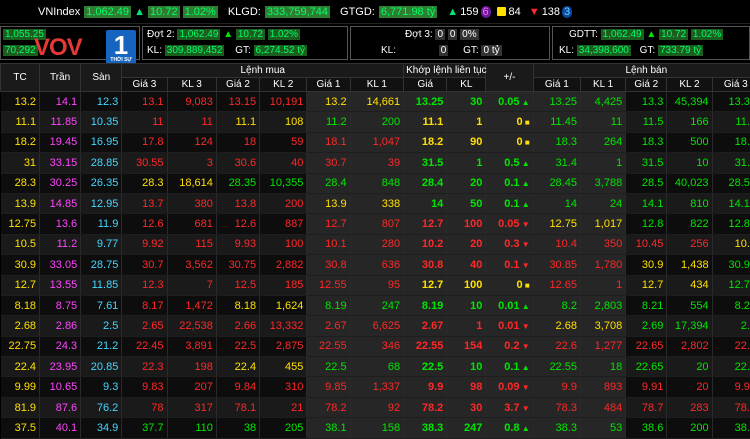 The width and height of the screenshot is (750, 439). I want to click on cell-sell-kl1: 1, so click(602, 163).